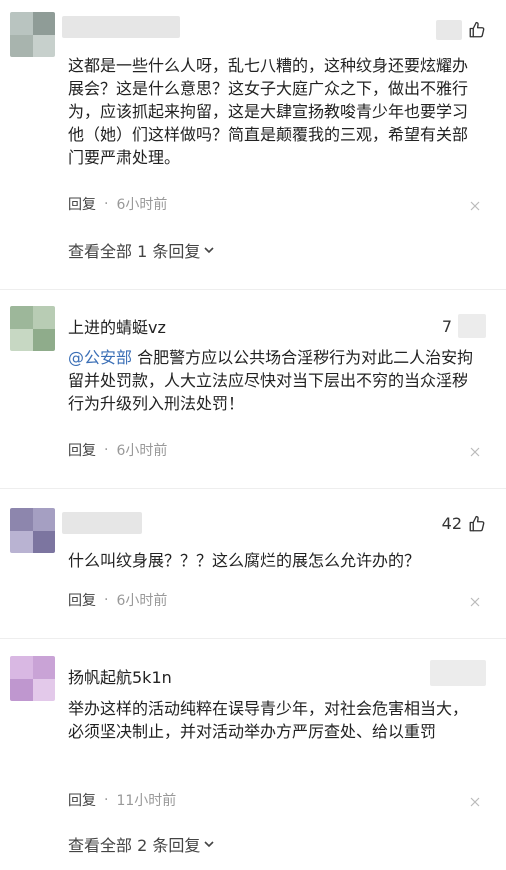 This screenshot has height=870, width=506. I want to click on timestamp: 11小时前, so click(146, 801).